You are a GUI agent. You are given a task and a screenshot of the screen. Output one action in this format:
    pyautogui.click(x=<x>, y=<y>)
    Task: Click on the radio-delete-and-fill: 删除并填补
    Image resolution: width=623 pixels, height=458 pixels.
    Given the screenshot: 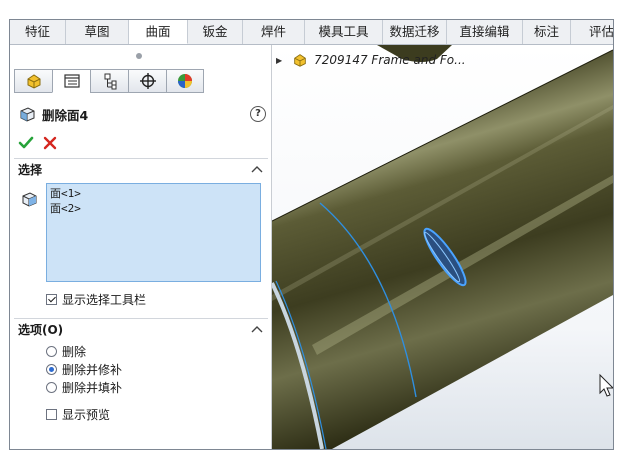 What is the action you would take?
    pyautogui.click(x=84, y=387)
    